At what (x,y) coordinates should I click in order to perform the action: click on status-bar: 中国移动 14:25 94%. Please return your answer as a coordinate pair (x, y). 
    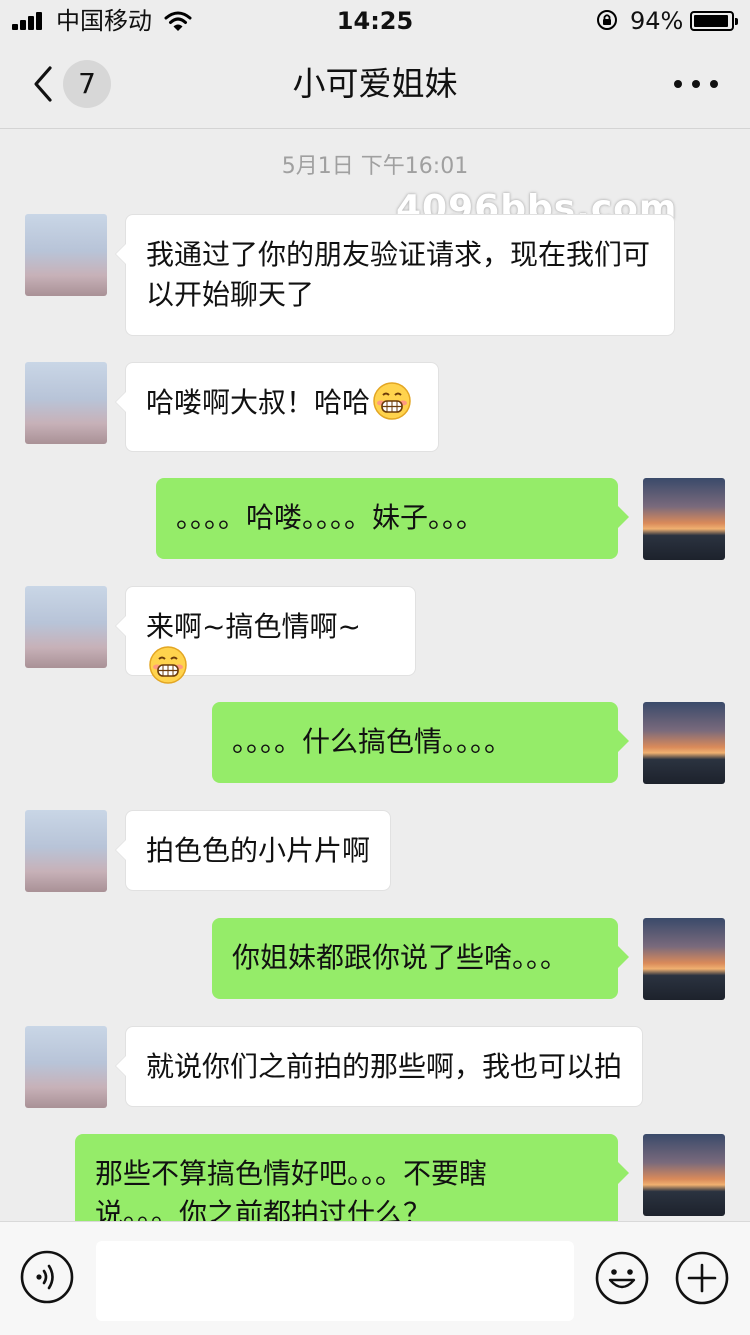
    Looking at the image, I should click on (375, 20).